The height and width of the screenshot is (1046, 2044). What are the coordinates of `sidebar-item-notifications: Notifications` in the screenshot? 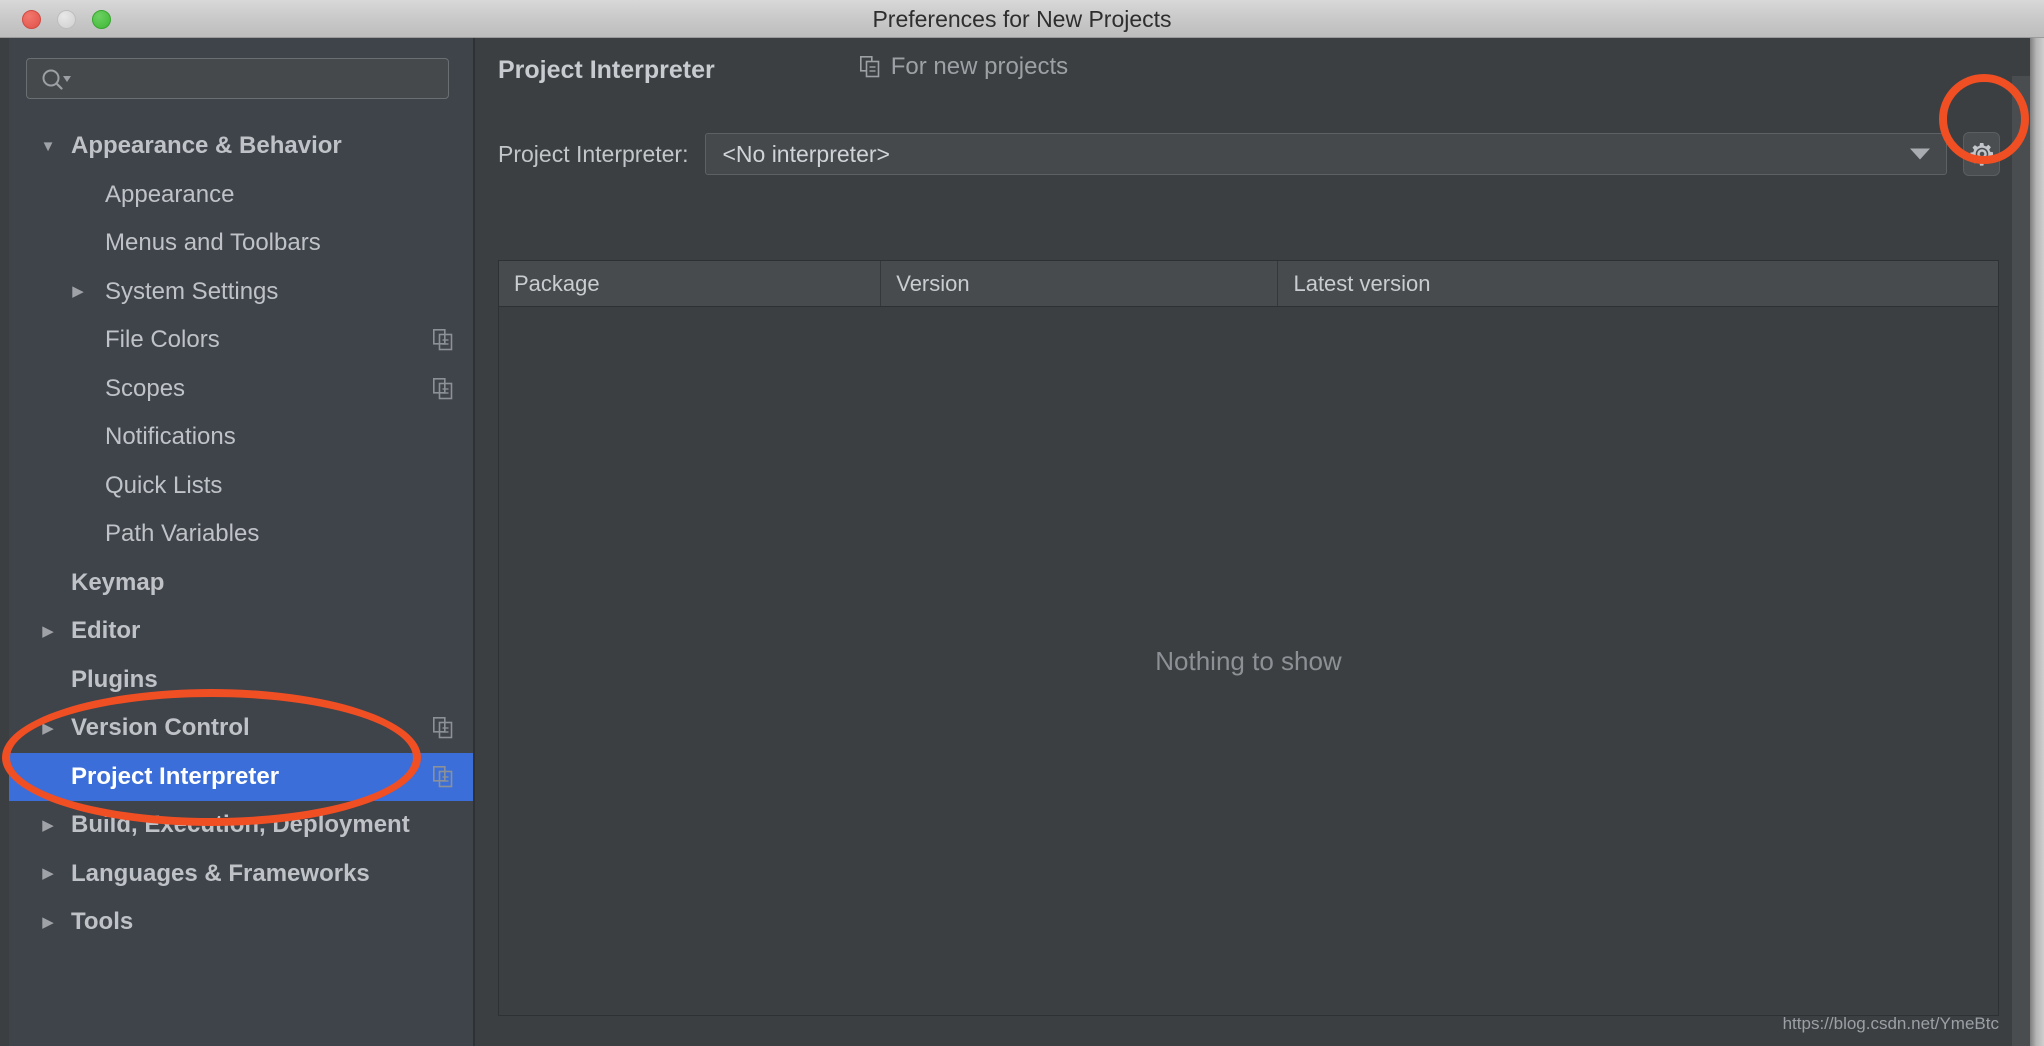 It's located at (241, 437).